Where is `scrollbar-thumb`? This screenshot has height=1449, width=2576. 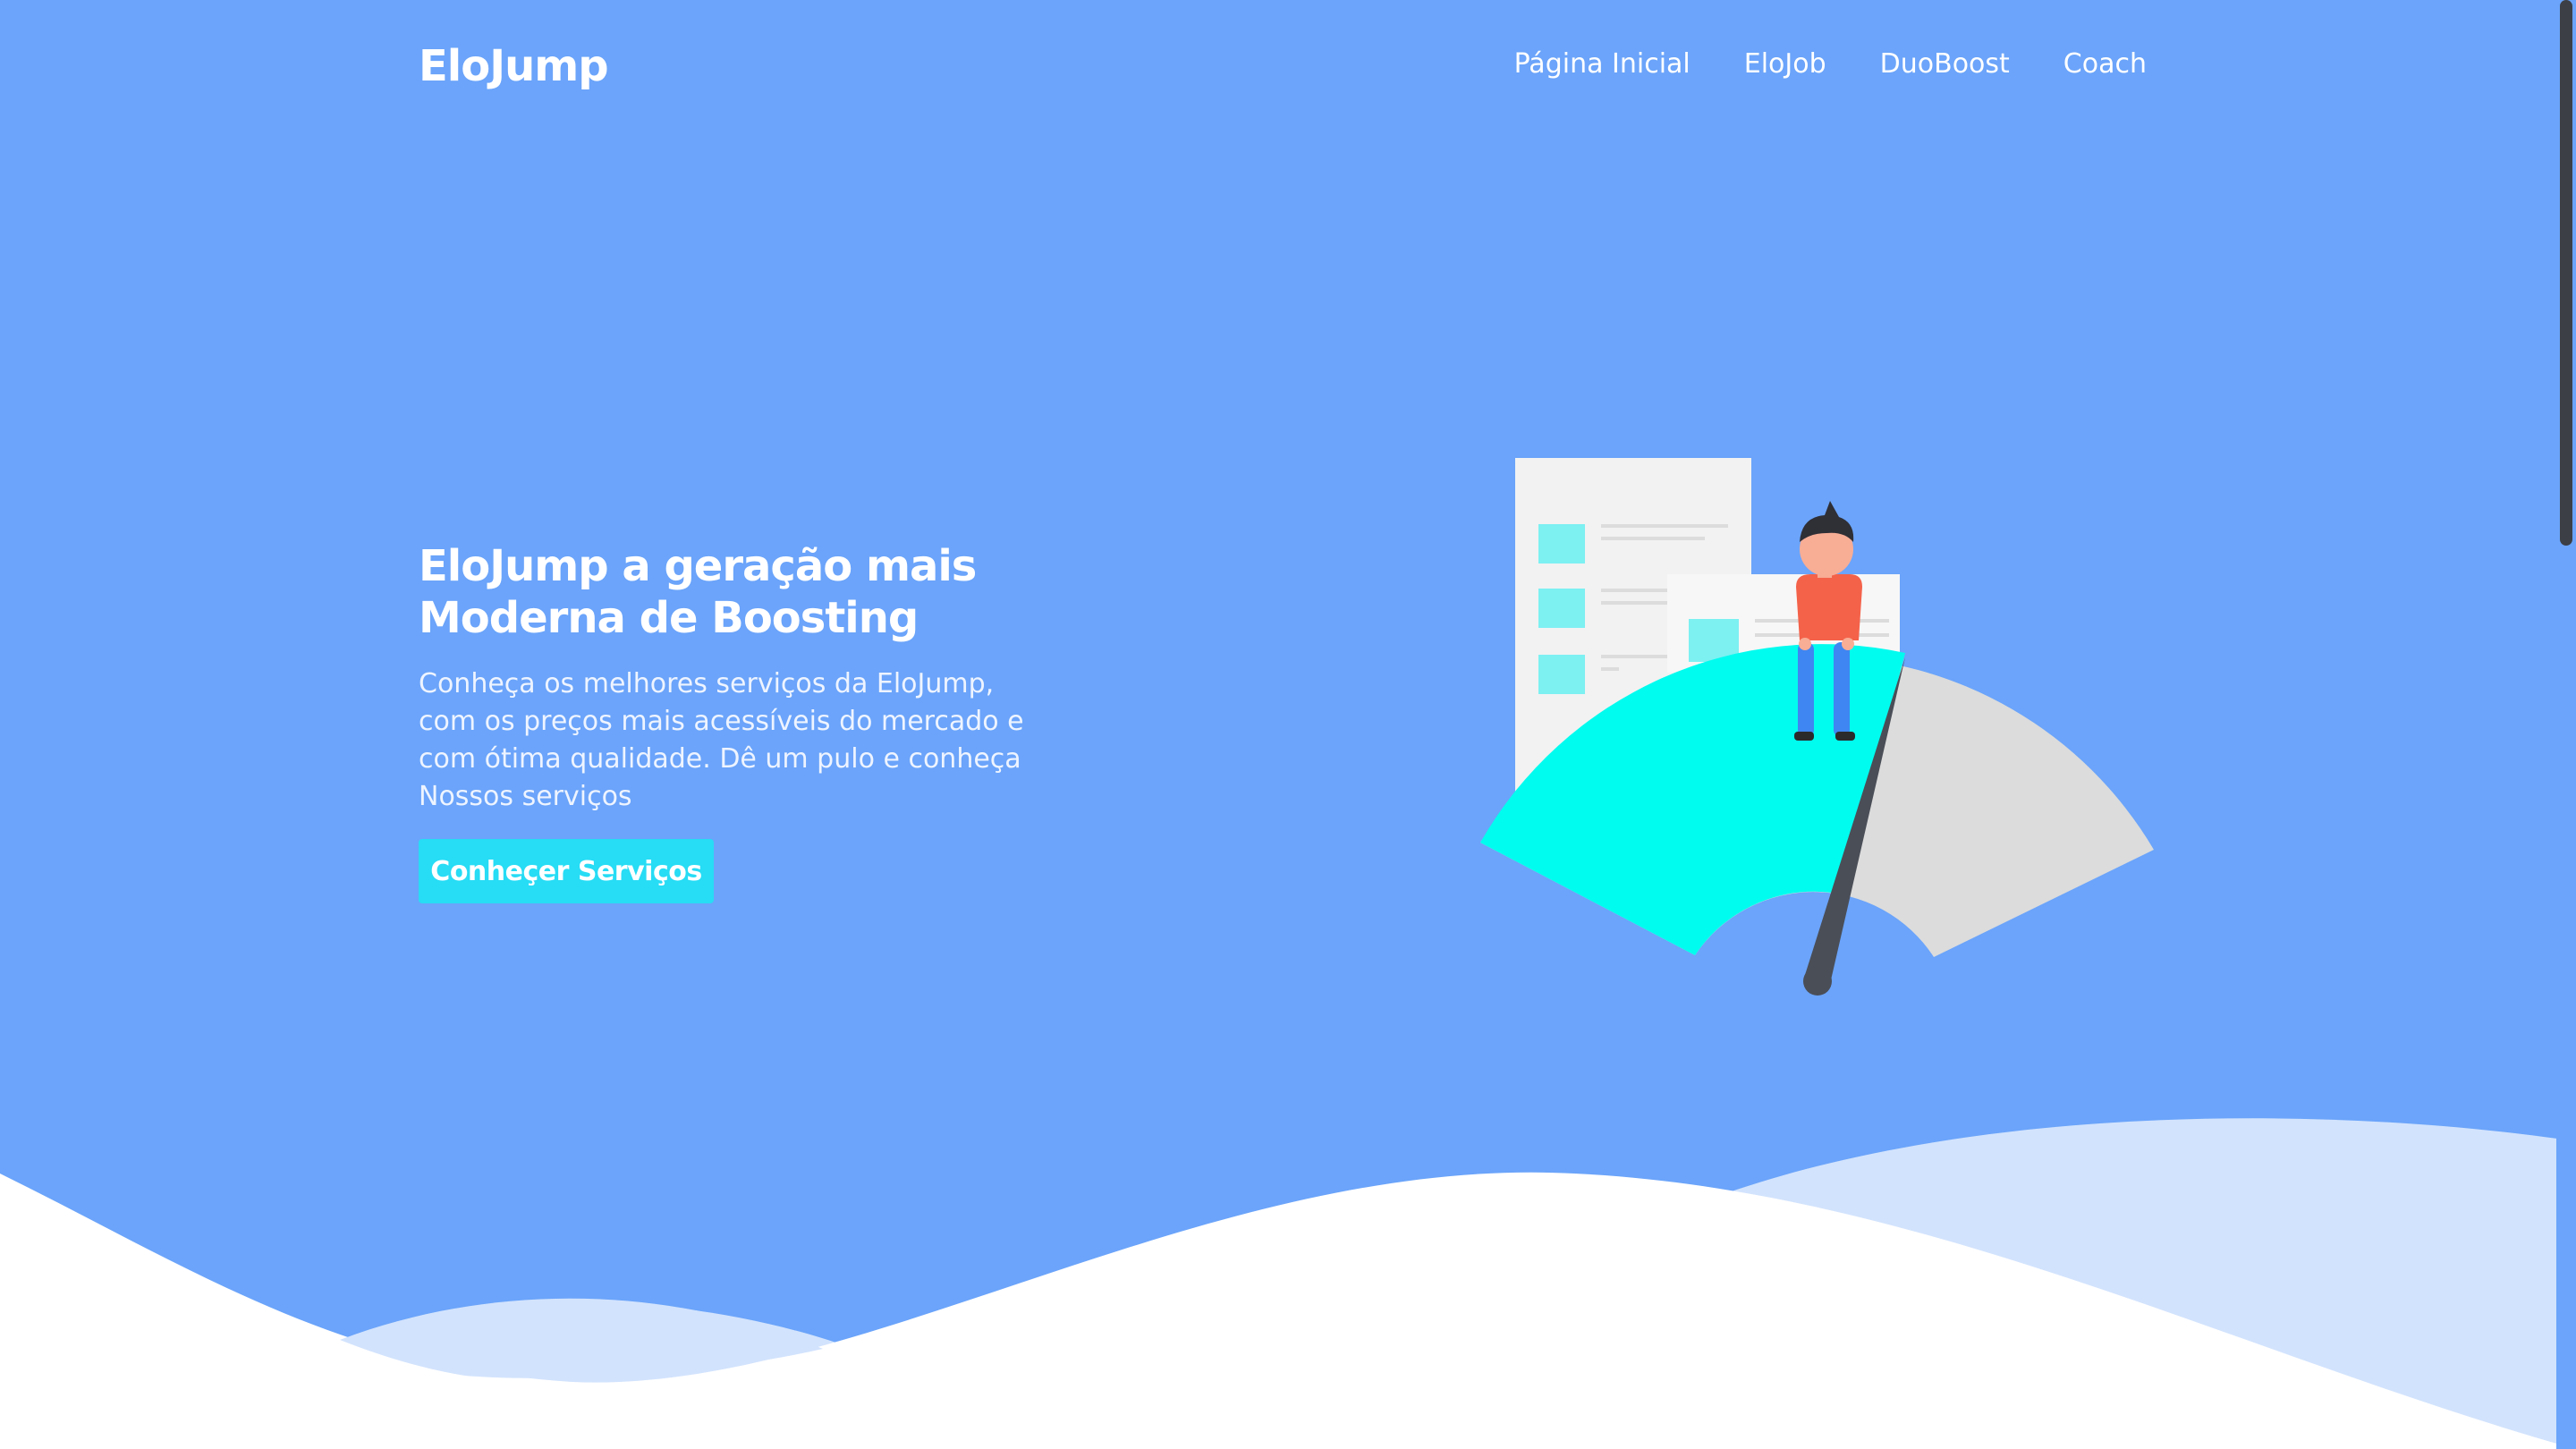 scrollbar-thumb is located at coordinates (2566, 273).